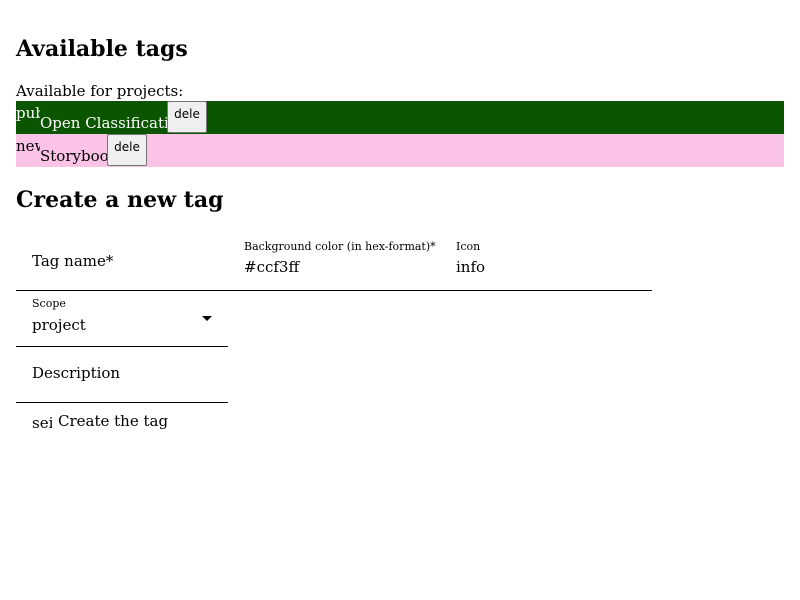 This screenshot has width=800, height=600. I want to click on scope-label: Scope, so click(49, 303).